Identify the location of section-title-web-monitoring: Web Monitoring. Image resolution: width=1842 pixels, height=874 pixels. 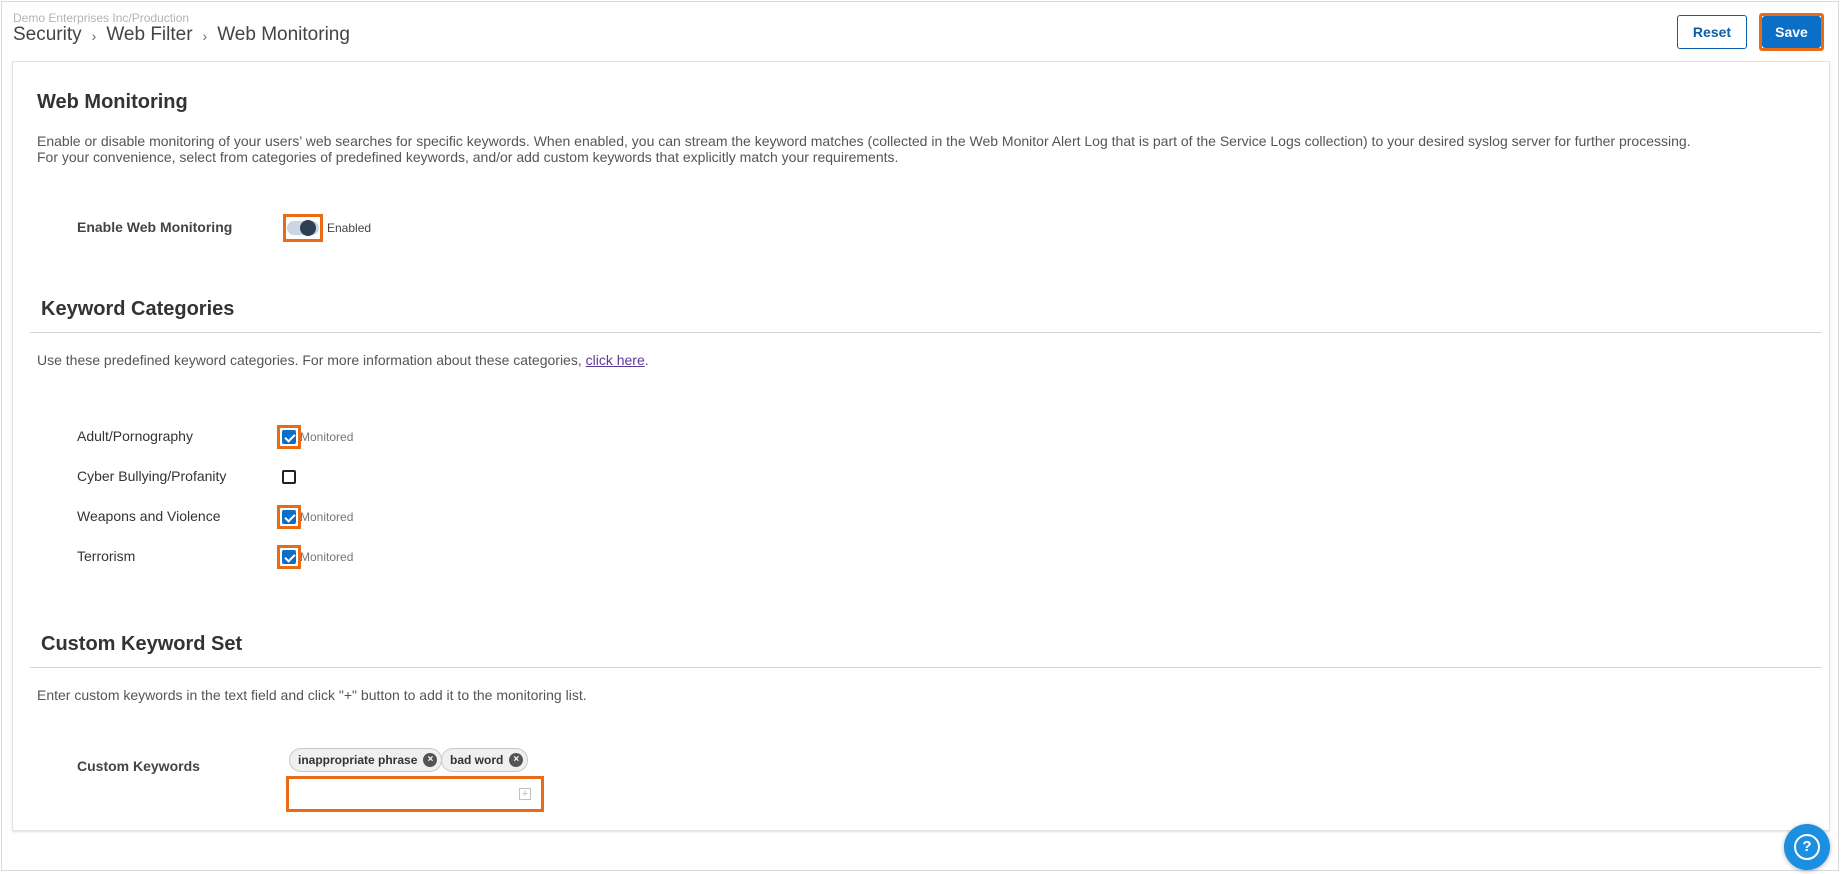
(112, 102).